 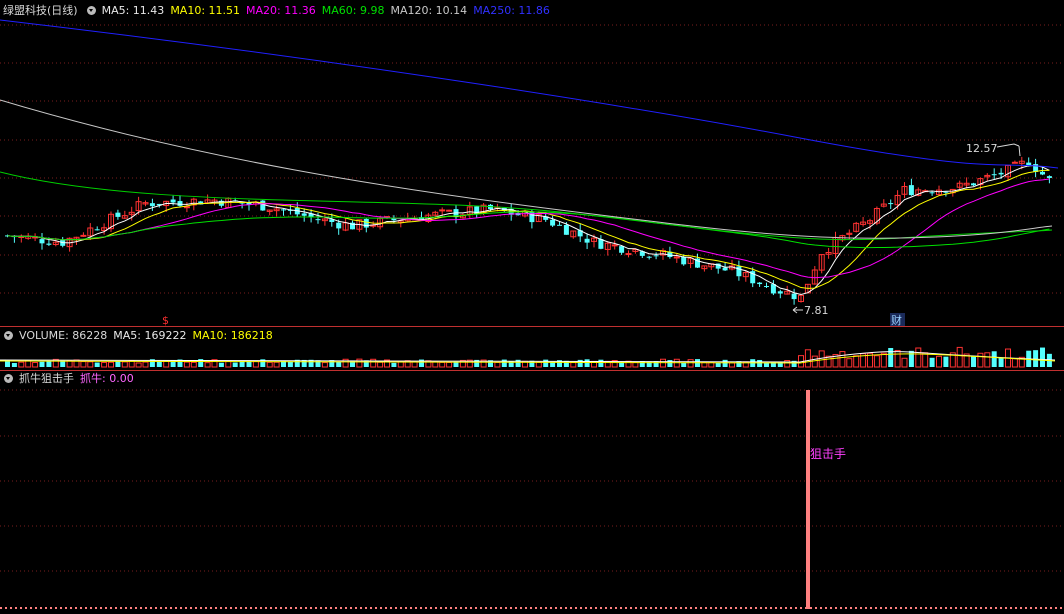 I want to click on signal-label: 狙击手, so click(x=828, y=454).